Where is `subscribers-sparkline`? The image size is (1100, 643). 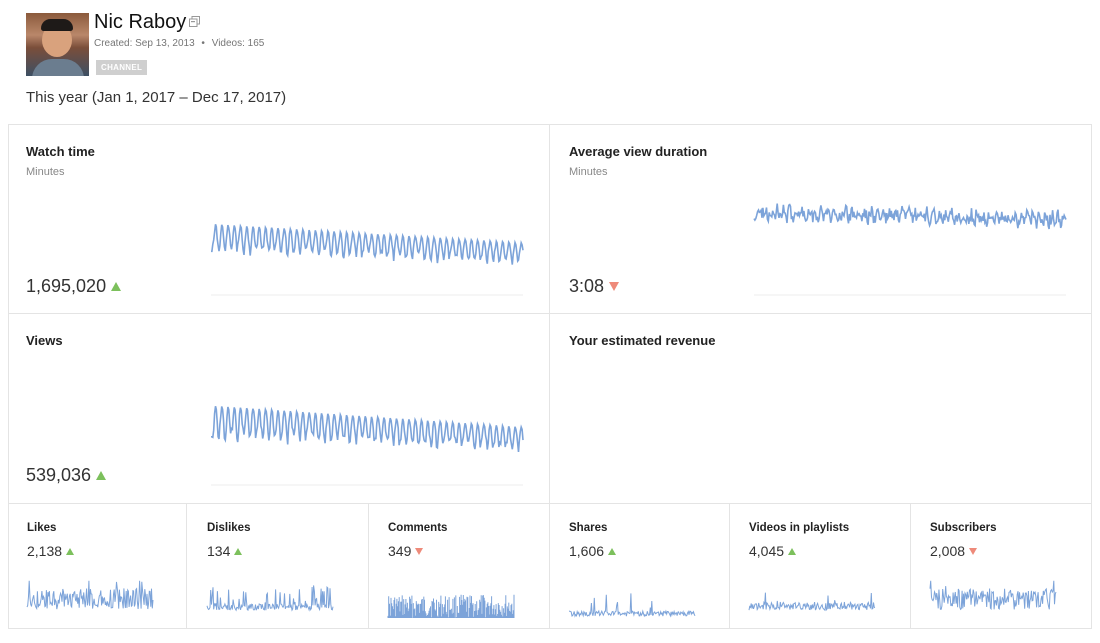 subscribers-sparkline is located at coordinates (993, 595).